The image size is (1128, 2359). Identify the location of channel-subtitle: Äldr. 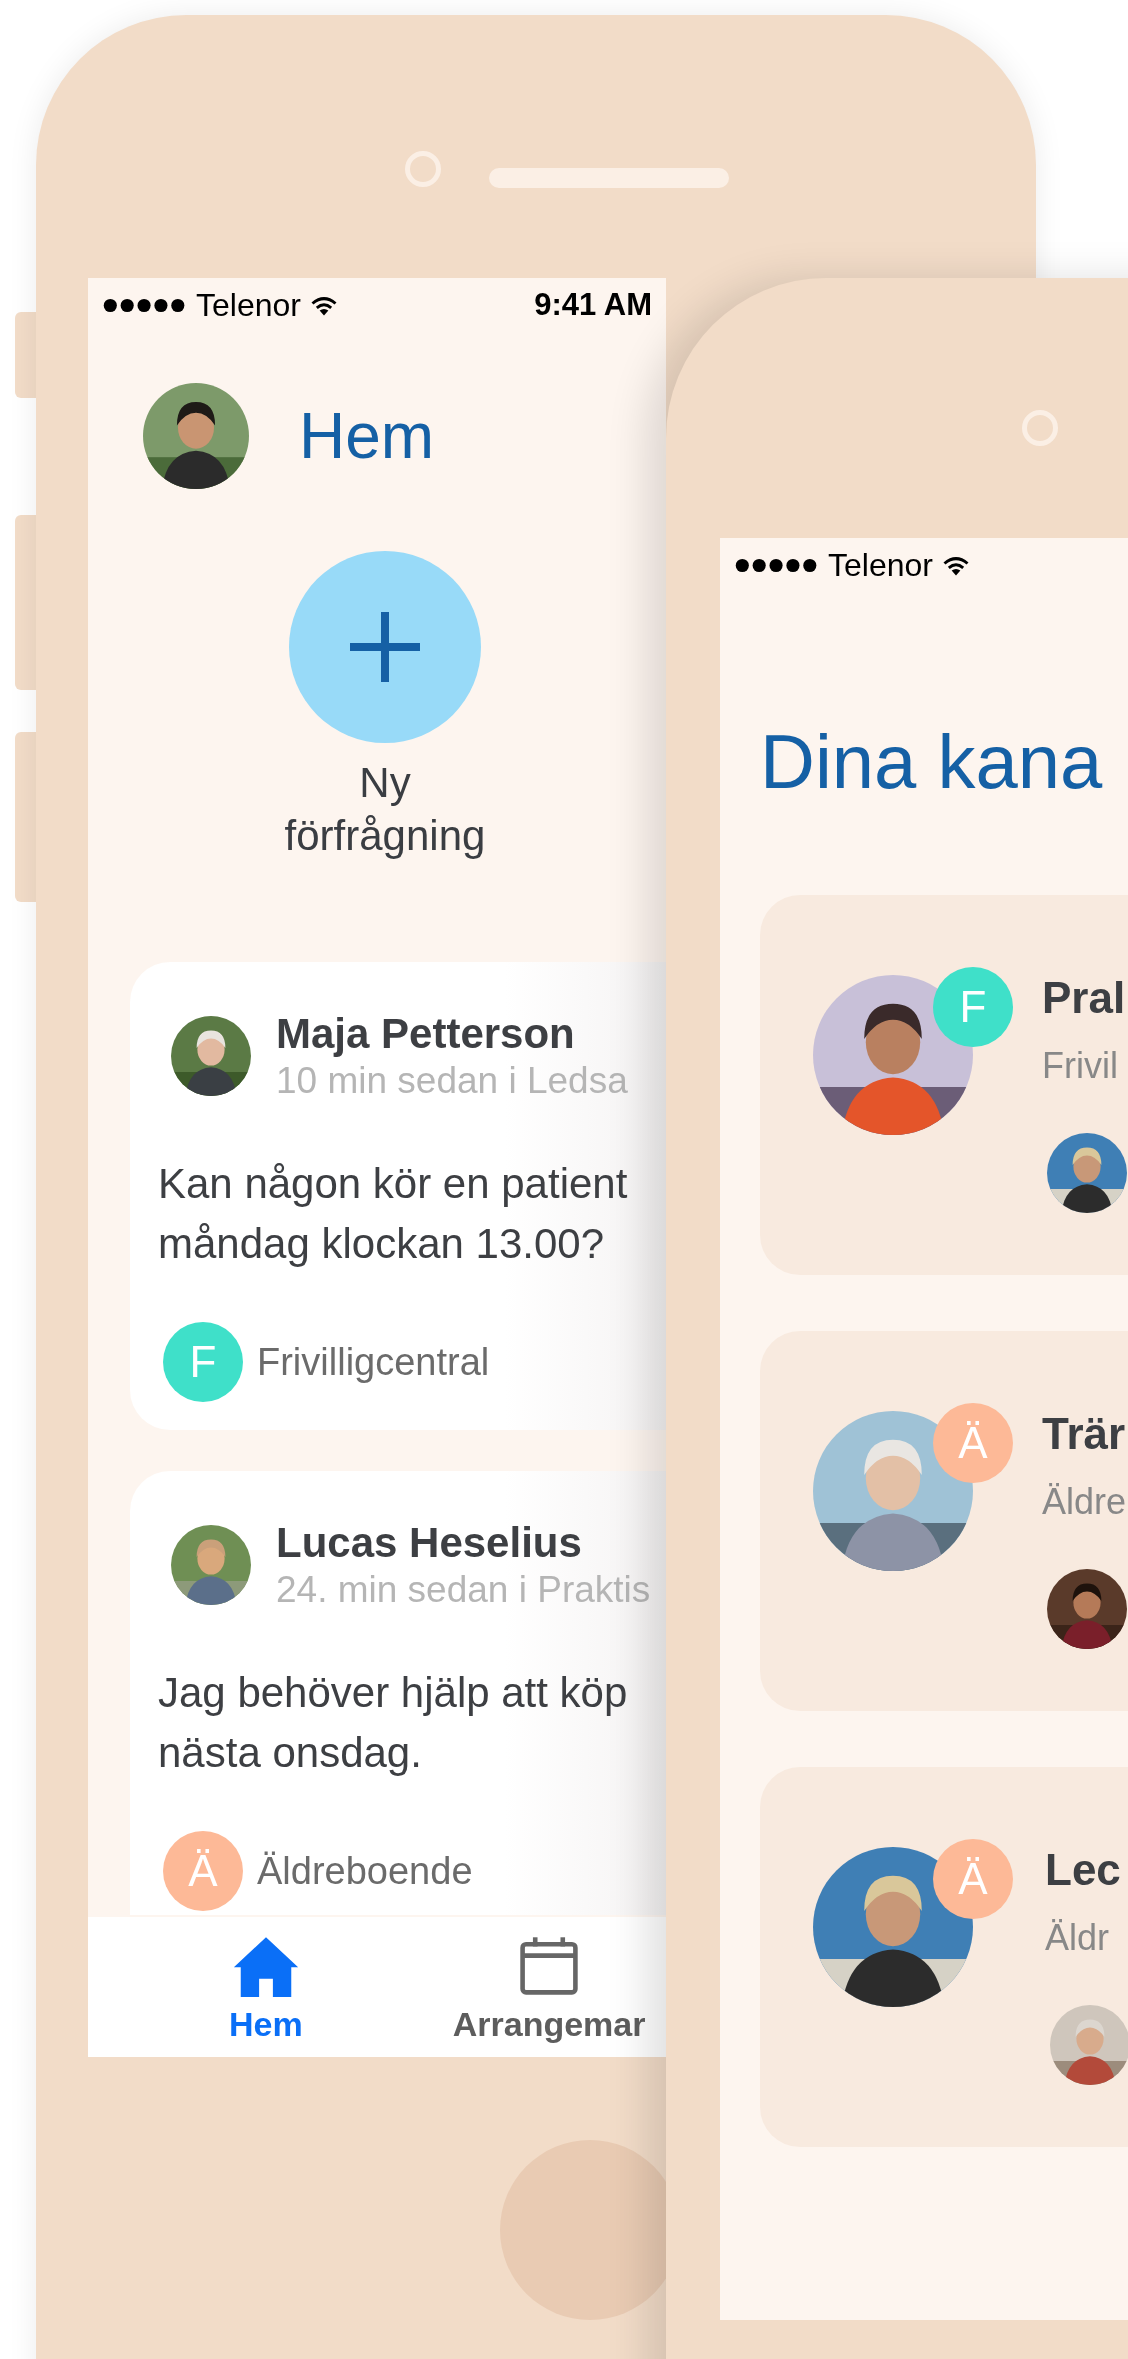
(1078, 1938).